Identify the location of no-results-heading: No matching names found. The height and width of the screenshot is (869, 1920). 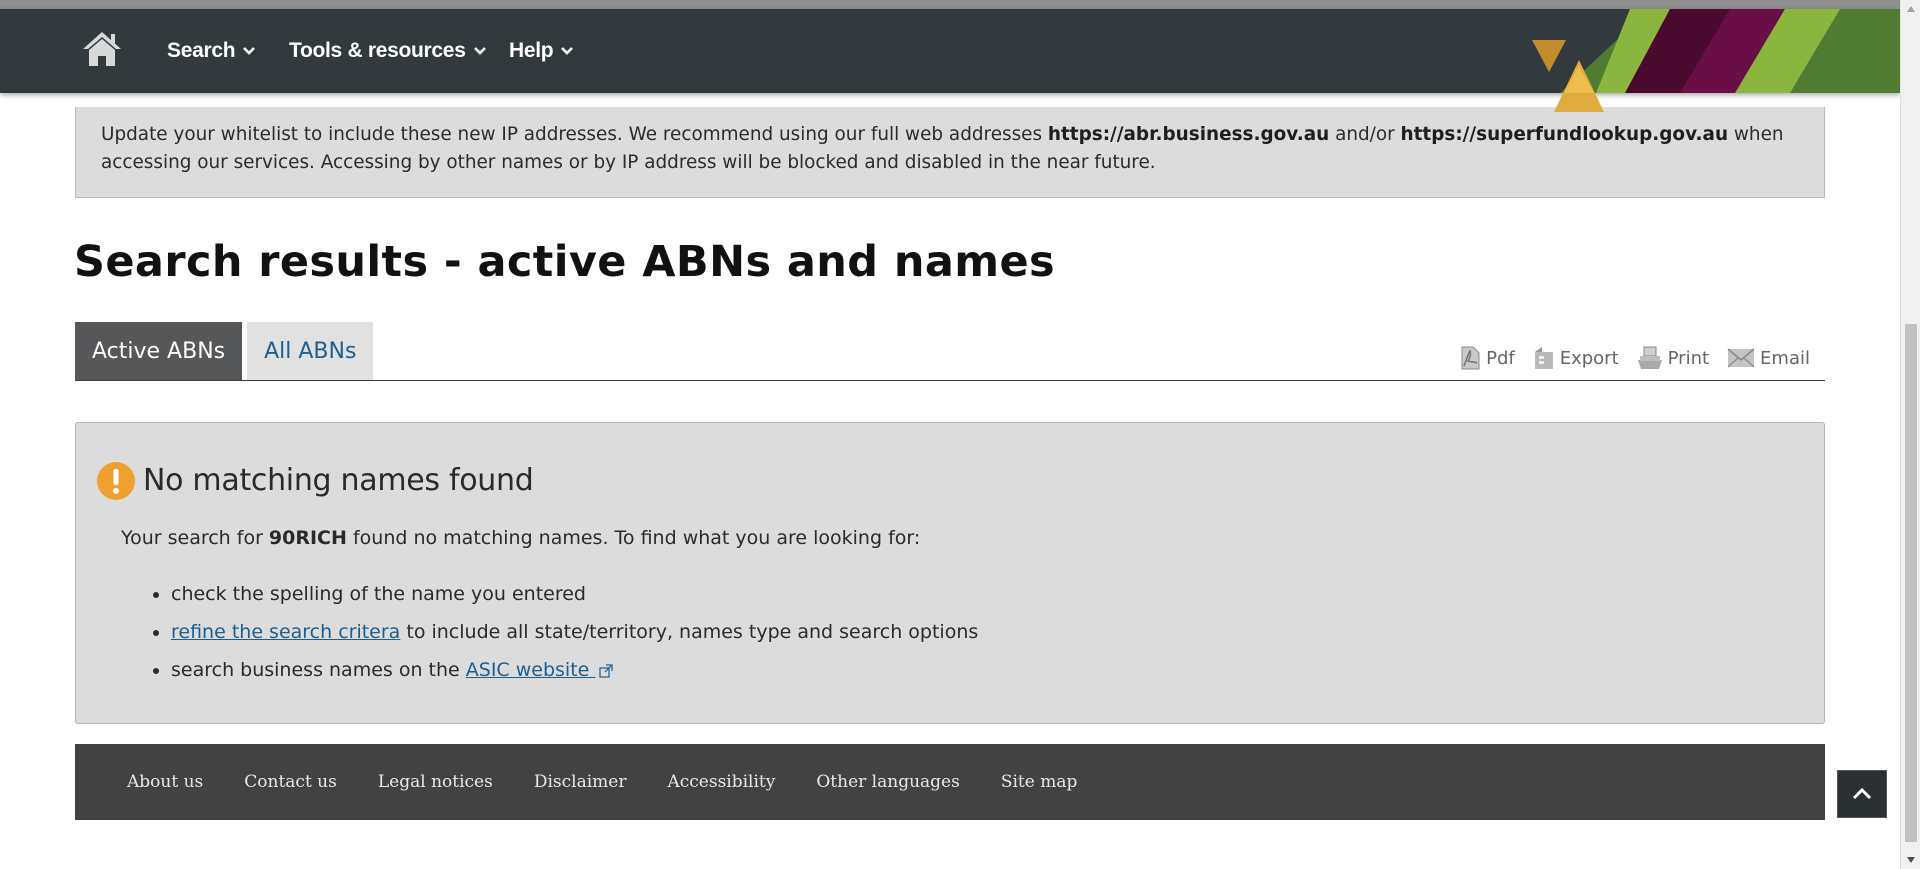
(338, 480).